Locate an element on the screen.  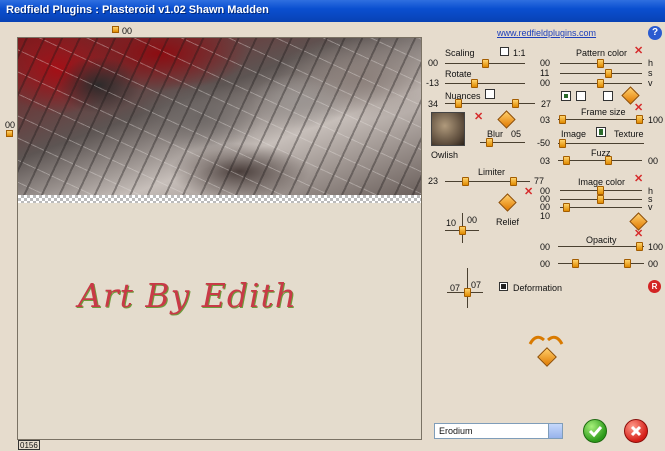
pattern-s-knob is located at coordinates (608, 73).